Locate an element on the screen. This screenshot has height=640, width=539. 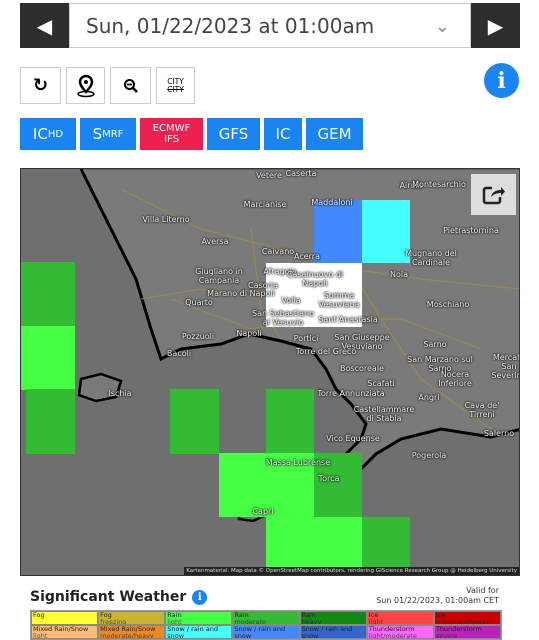
date-select: Sun, 01/22/2023 at 01:00am ⌄ is located at coordinates (270, 25).